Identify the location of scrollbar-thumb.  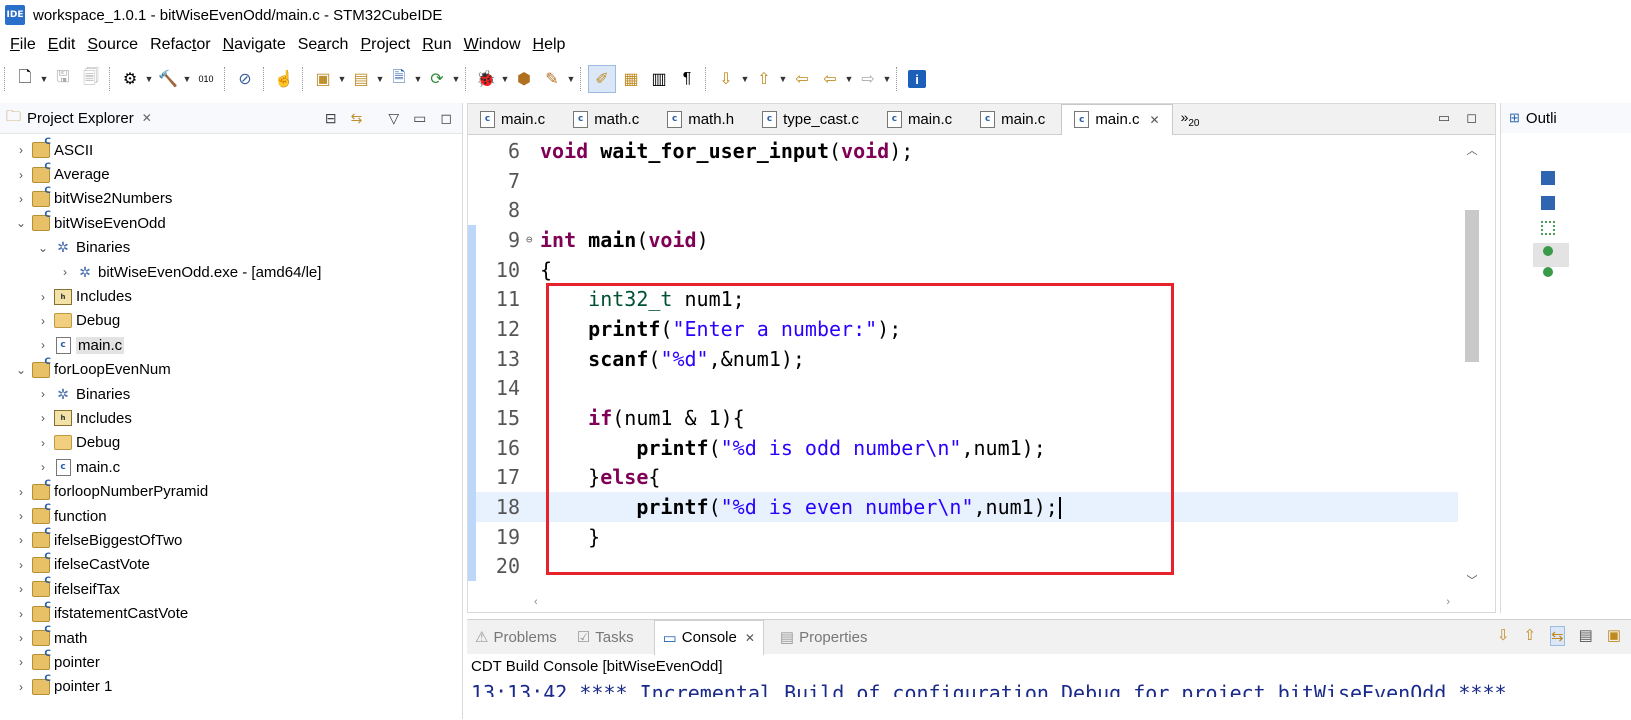
(1472, 286).